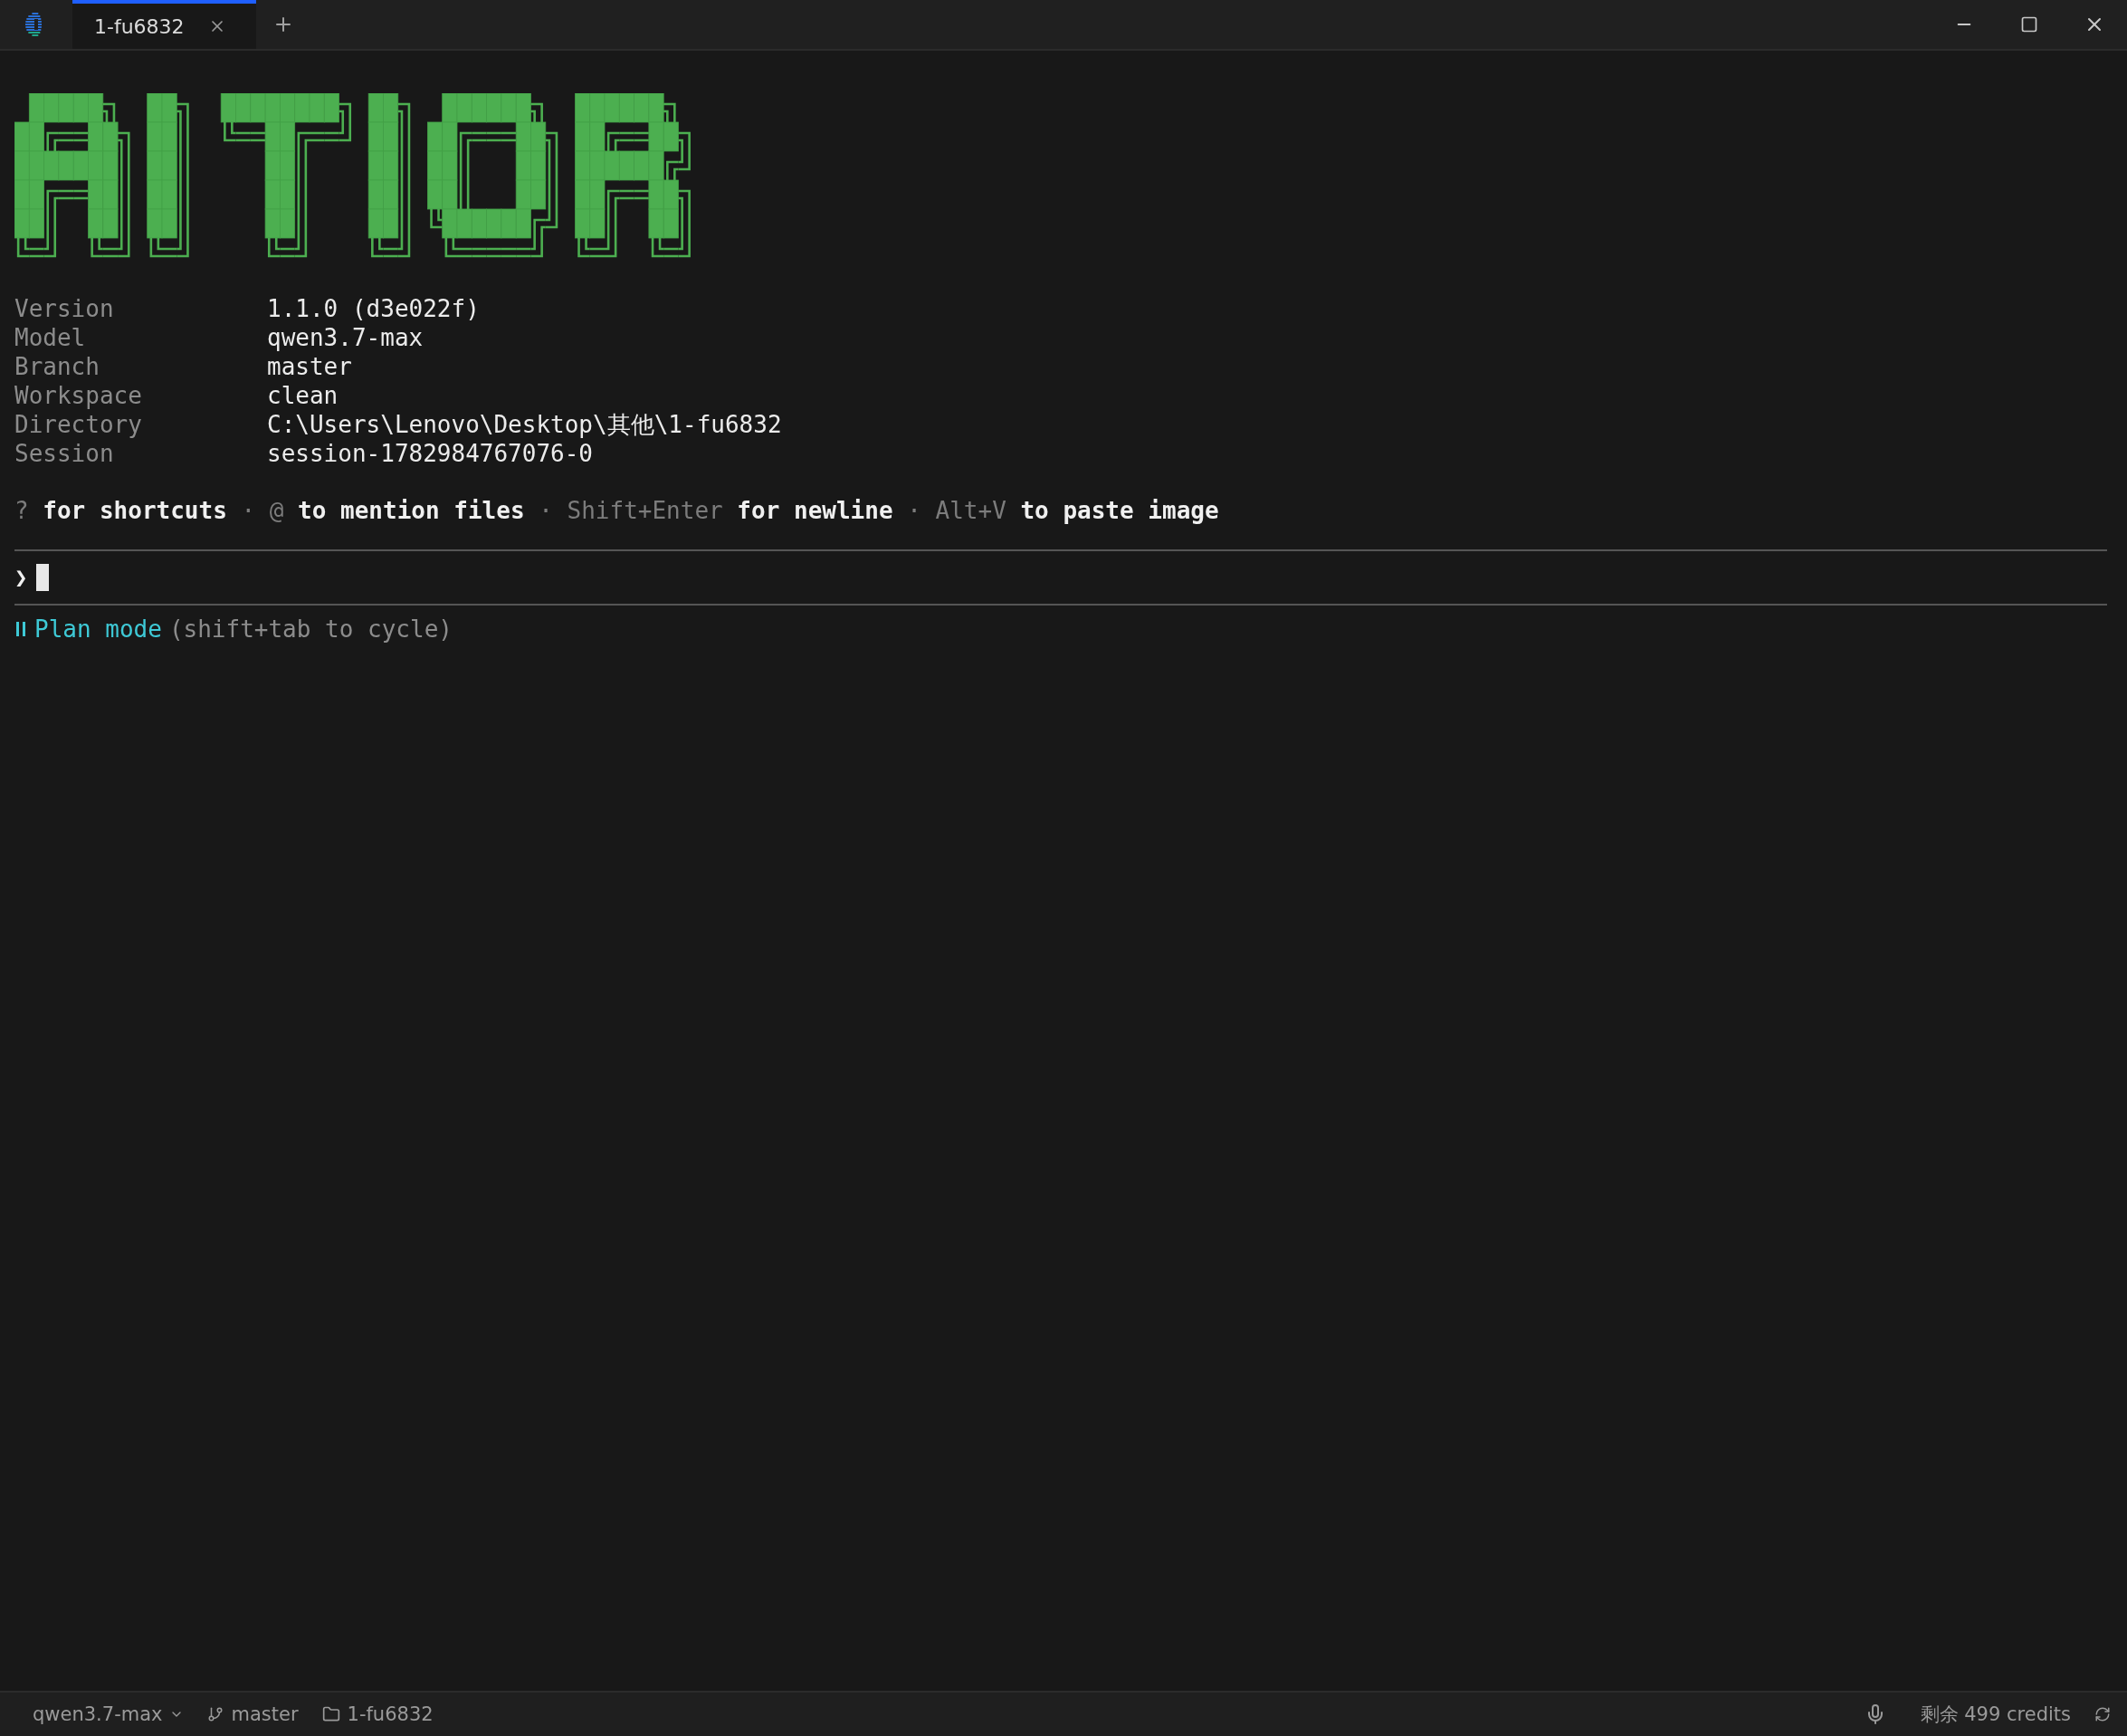 Image resolution: width=2127 pixels, height=1736 pixels. I want to click on mode-name: Plan mode, so click(98, 629).